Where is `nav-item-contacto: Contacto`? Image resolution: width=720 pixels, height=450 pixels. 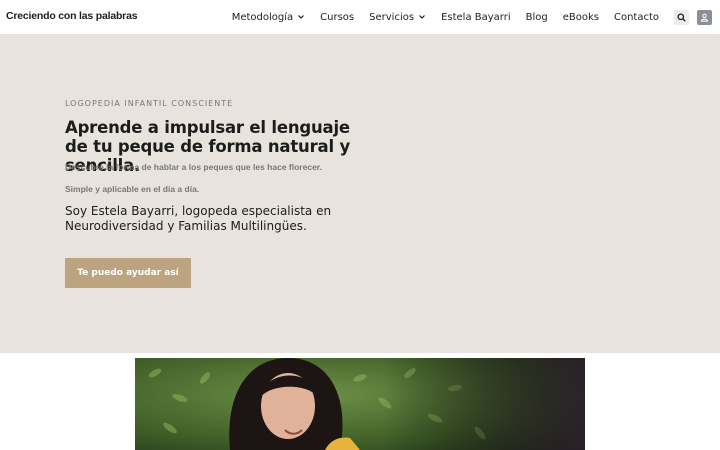
nav-item-contacto: Contacto is located at coordinates (636, 17).